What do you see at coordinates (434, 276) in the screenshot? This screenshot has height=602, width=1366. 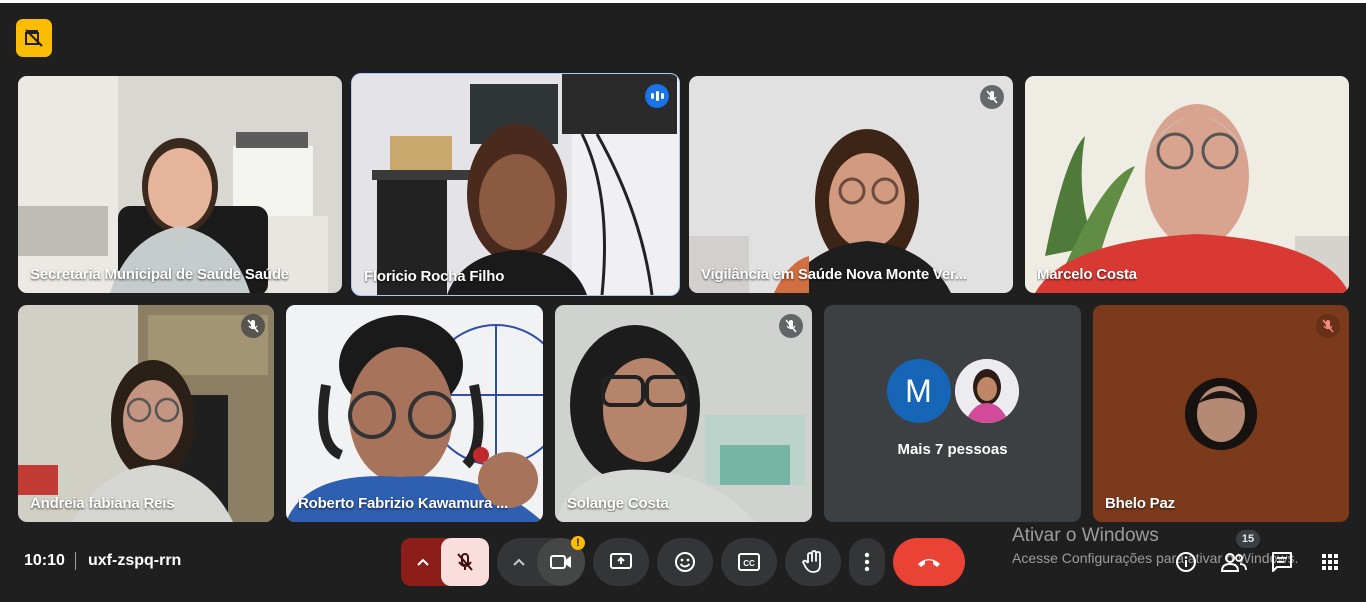 I see `participant-name: Floricio Rocha Filho` at bounding box center [434, 276].